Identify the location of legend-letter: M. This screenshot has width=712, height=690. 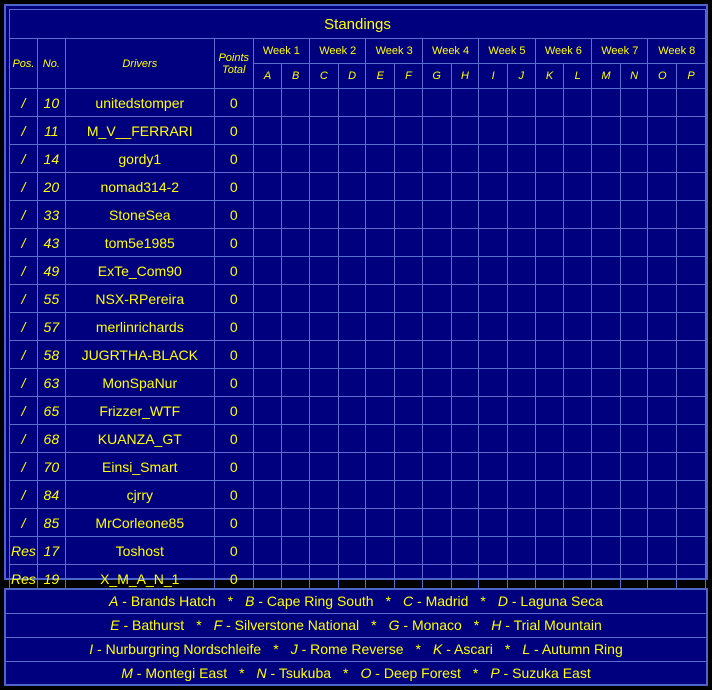
(127, 673).